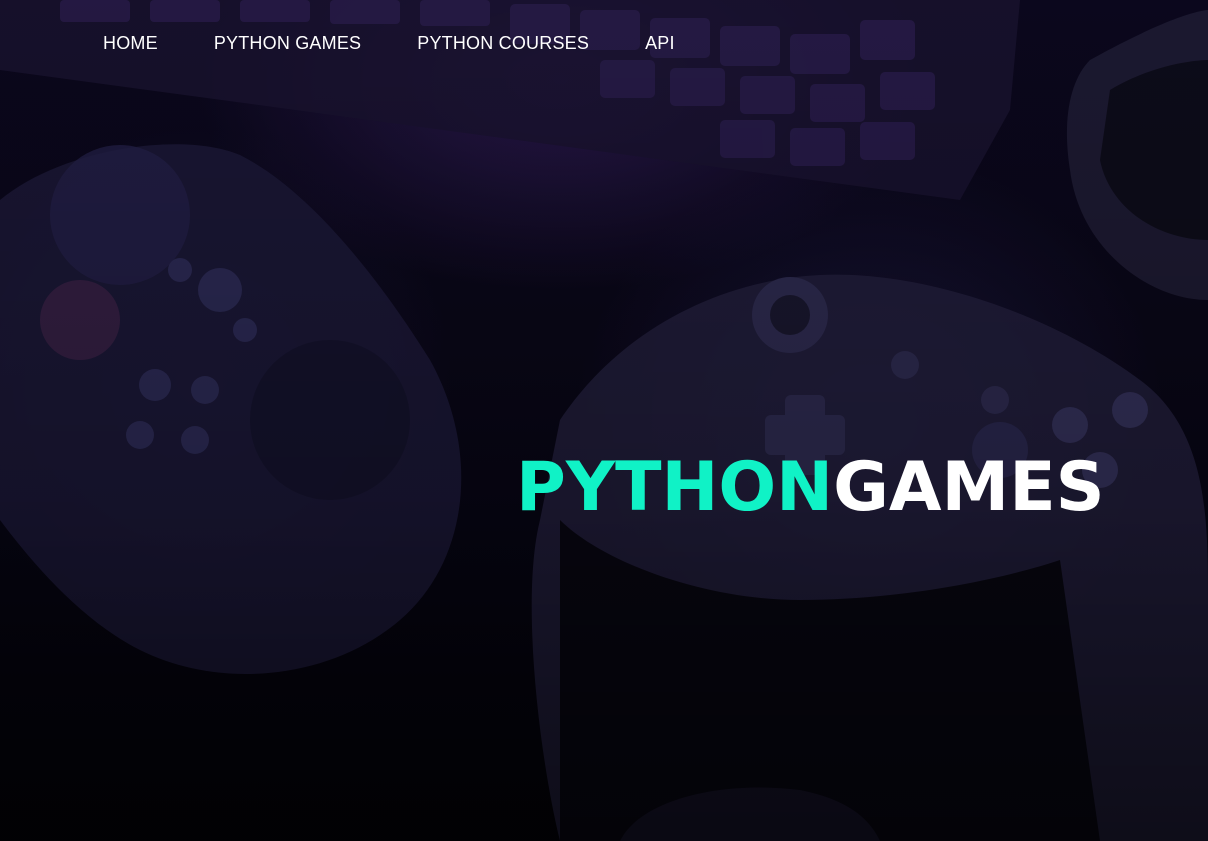  Describe the element at coordinates (503, 43) in the screenshot. I see `nav-item-python-courses: PYTHON COURSES` at that location.